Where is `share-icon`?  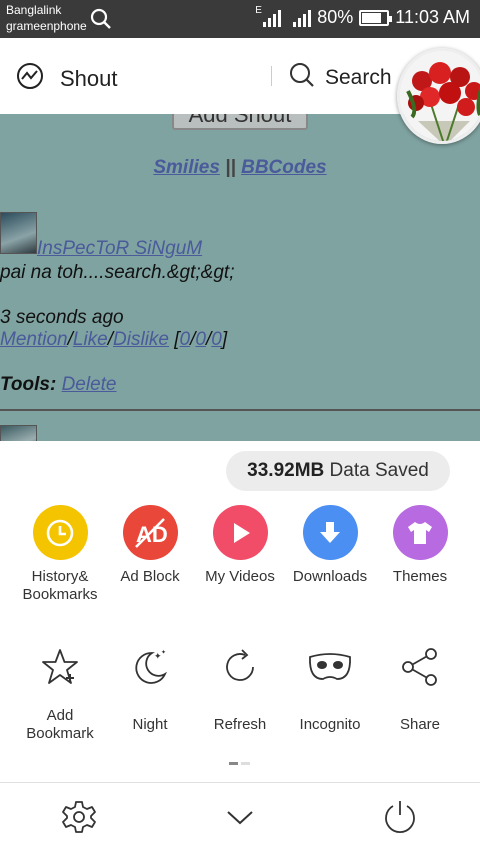
share-icon is located at coordinates (420, 667).